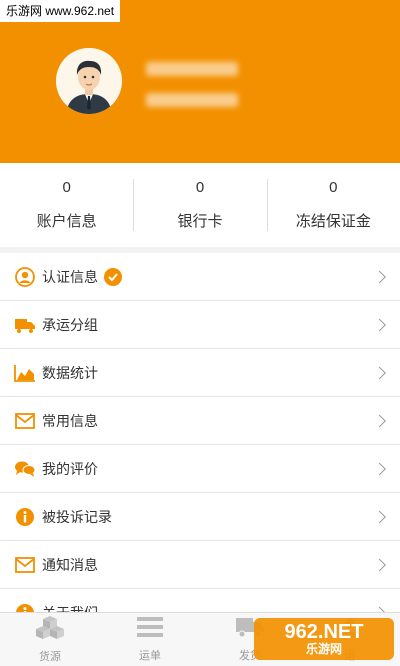 The height and width of the screenshot is (666, 400). I want to click on menu-item-label: 通知消息, so click(70, 564).